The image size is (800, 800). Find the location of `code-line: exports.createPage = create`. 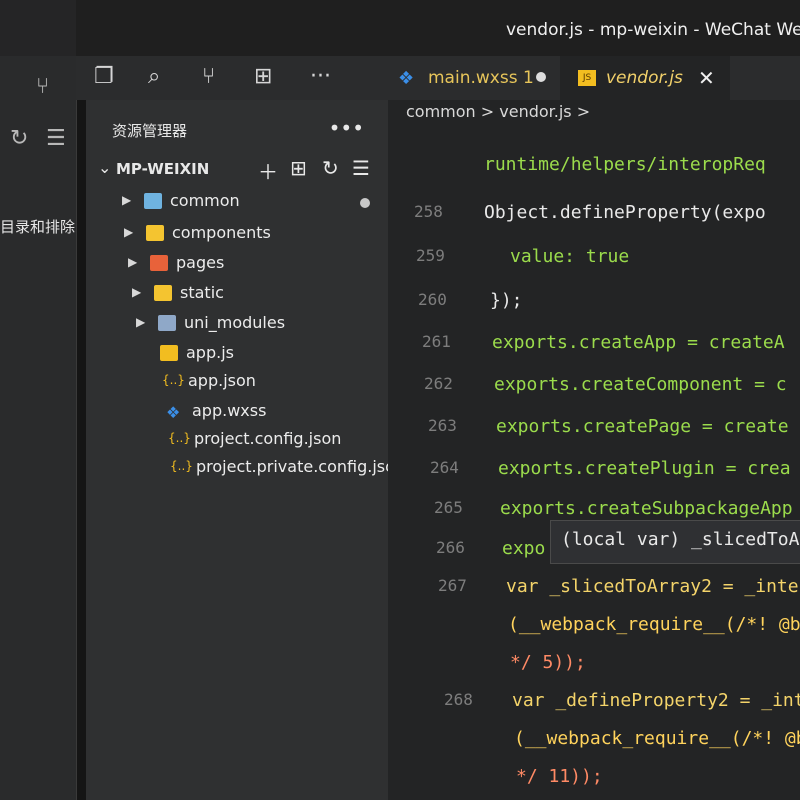

code-line: exports.createPage = create is located at coordinates (642, 426).